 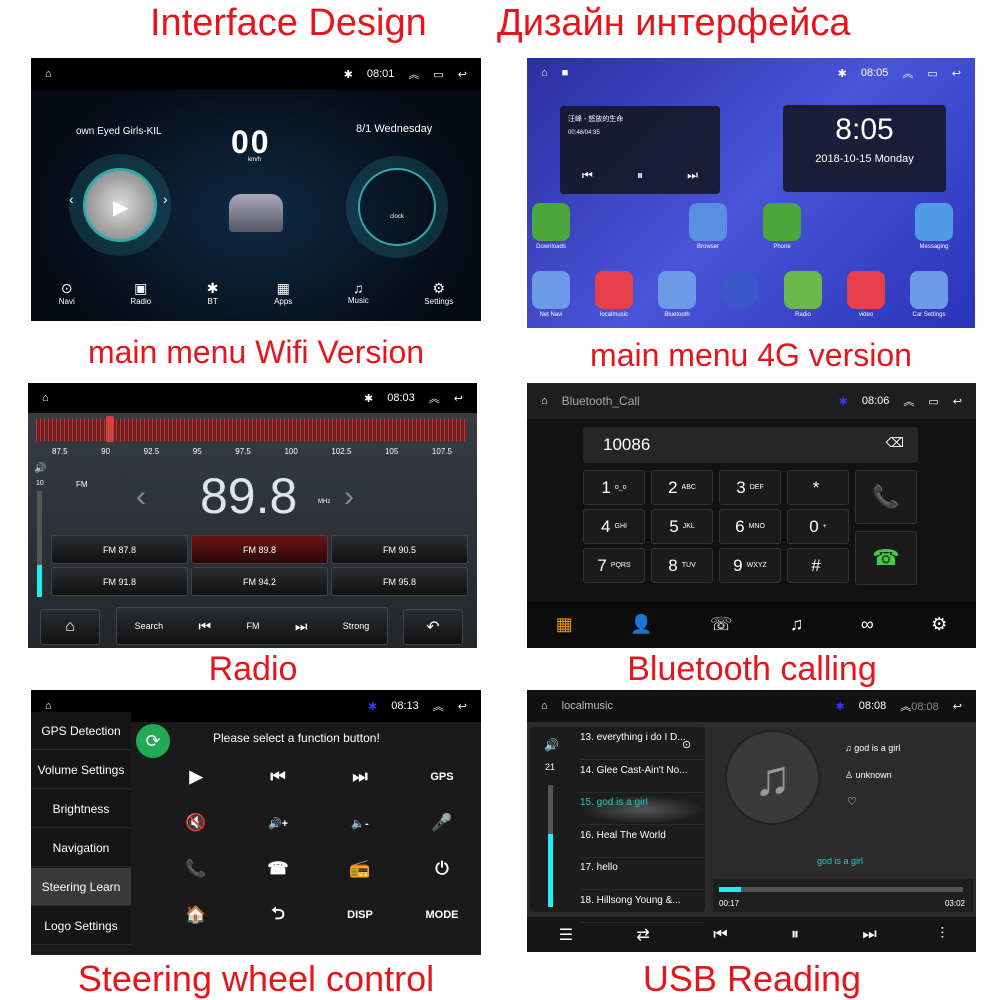 What do you see at coordinates (929, 294) in the screenshot?
I see `app-icon: Car Settings` at bounding box center [929, 294].